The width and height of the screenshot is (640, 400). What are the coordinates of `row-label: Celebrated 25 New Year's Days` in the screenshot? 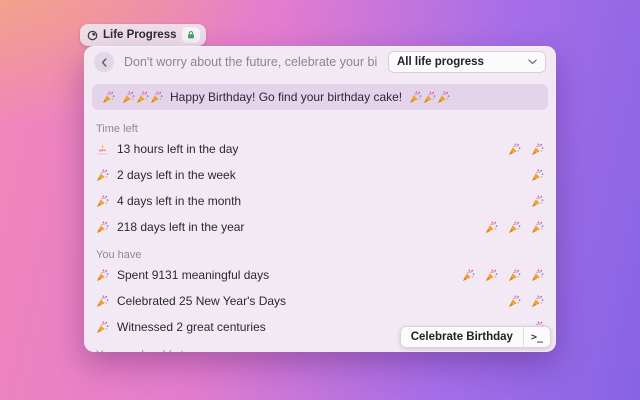 It's located at (202, 301).